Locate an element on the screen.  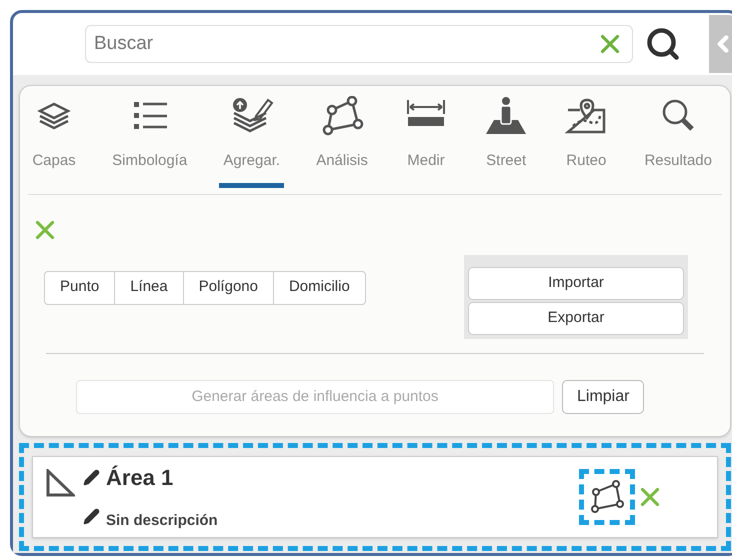
toolbar-tab: Simbología is located at coordinates (150, 142).